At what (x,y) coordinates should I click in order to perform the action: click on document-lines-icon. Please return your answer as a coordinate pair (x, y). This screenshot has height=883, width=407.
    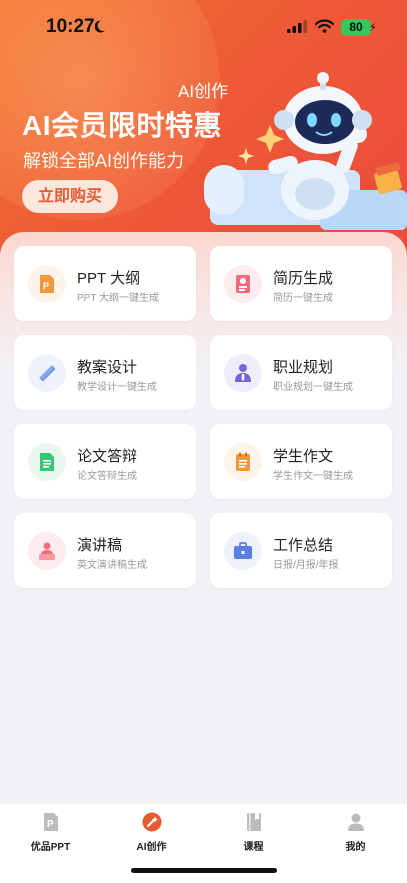
    Looking at the image, I should click on (47, 462).